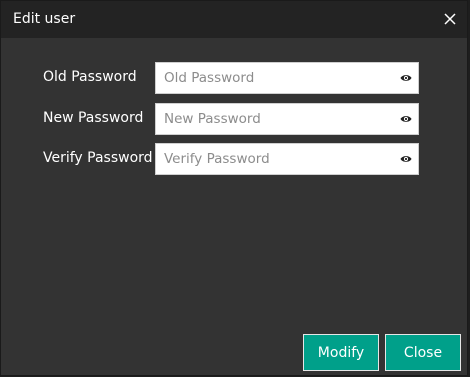 The height and width of the screenshot is (377, 470). Describe the element at coordinates (274, 159) in the screenshot. I see `verify-password-input` at that location.